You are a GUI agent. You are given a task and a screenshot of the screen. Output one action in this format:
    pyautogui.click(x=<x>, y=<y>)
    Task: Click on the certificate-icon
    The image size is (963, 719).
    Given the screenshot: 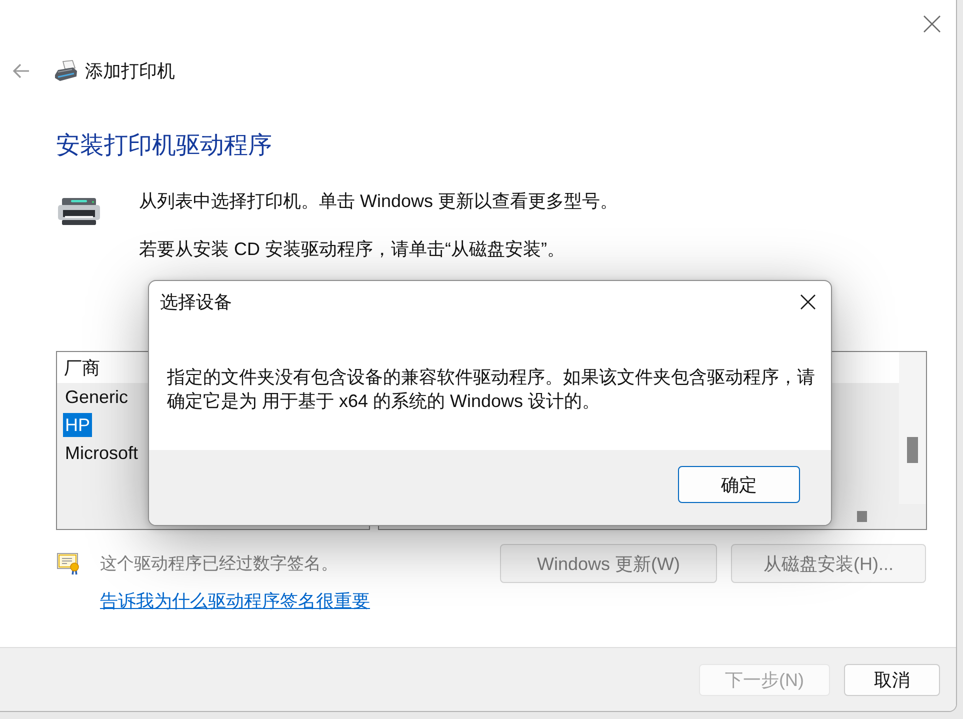 What is the action you would take?
    pyautogui.click(x=69, y=563)
    